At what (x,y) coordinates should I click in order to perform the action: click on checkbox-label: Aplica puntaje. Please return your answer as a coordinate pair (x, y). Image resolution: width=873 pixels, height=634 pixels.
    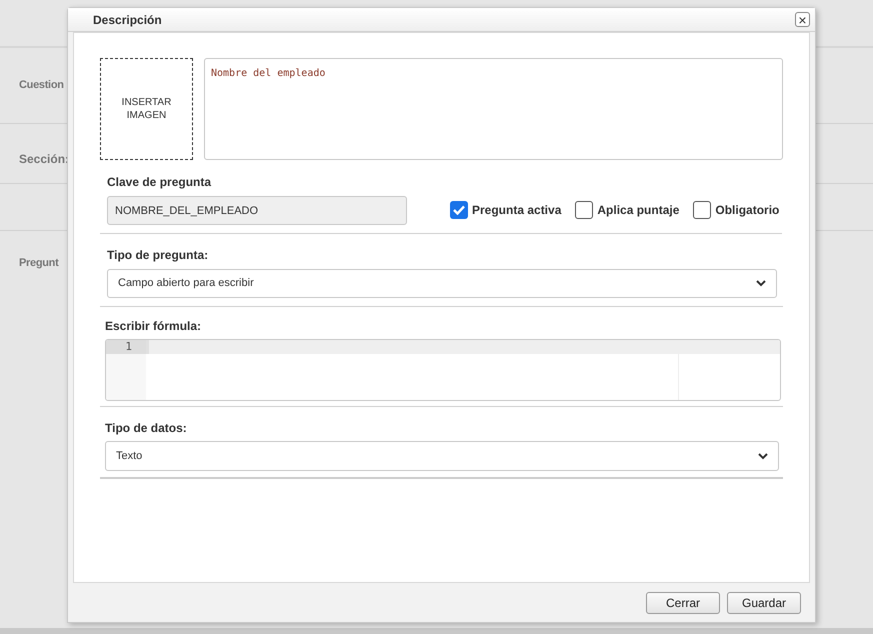
    Looking at the image, I should click on (638, 210).